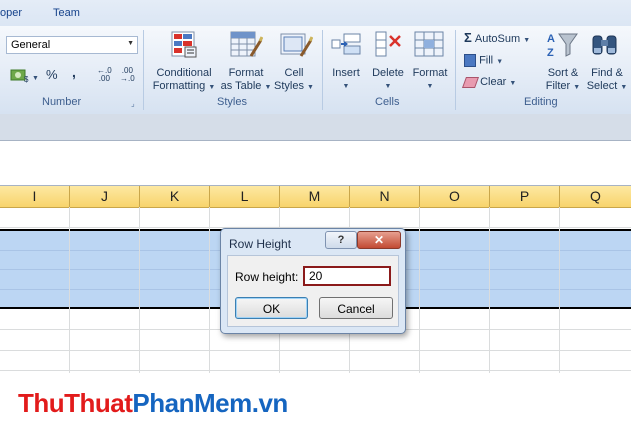 This screenshot has height=428, width=631. What do you see at coordinates (245, 196) in the screenshot?
I see `column-header-l: L` at bounding box center [245, 196].